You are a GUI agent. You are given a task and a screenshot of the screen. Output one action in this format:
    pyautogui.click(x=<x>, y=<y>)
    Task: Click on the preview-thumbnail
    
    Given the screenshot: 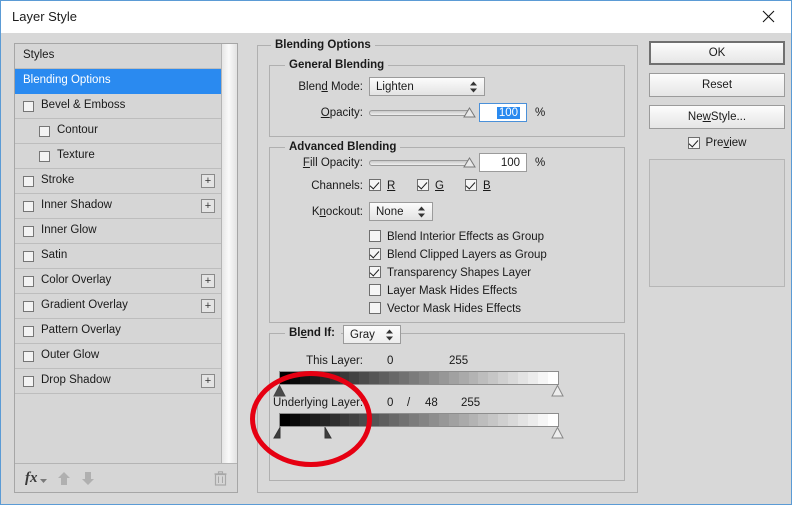 What is the action you would take?
    pyautogui.click(x=717, y=223)
    